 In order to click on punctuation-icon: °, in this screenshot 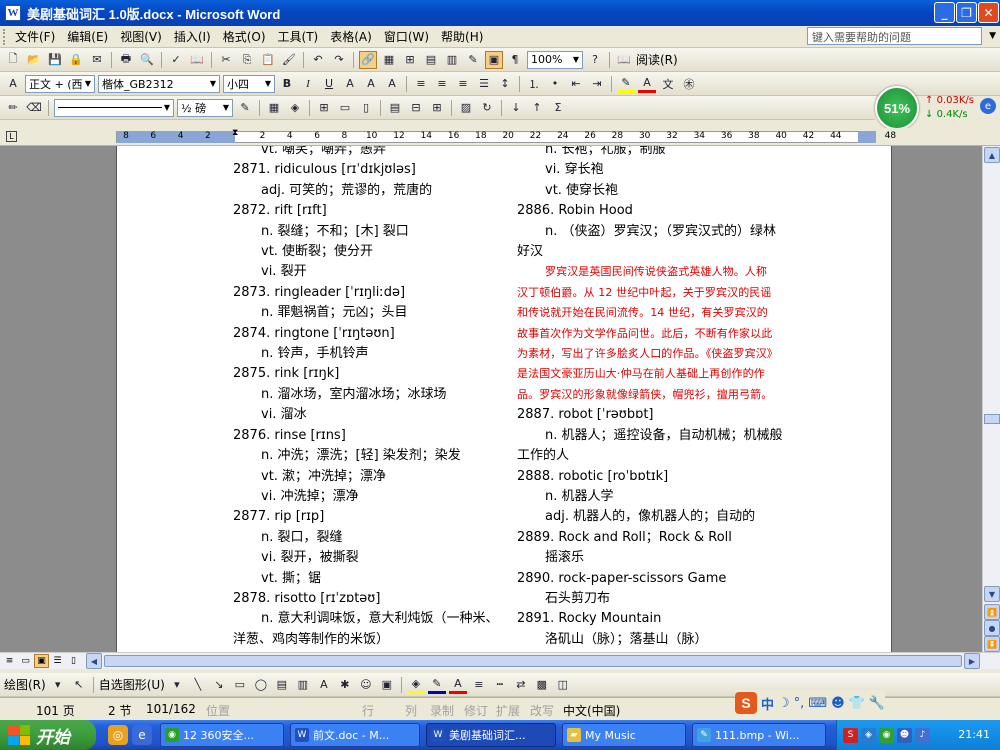, I will do `click(799, 703)`.